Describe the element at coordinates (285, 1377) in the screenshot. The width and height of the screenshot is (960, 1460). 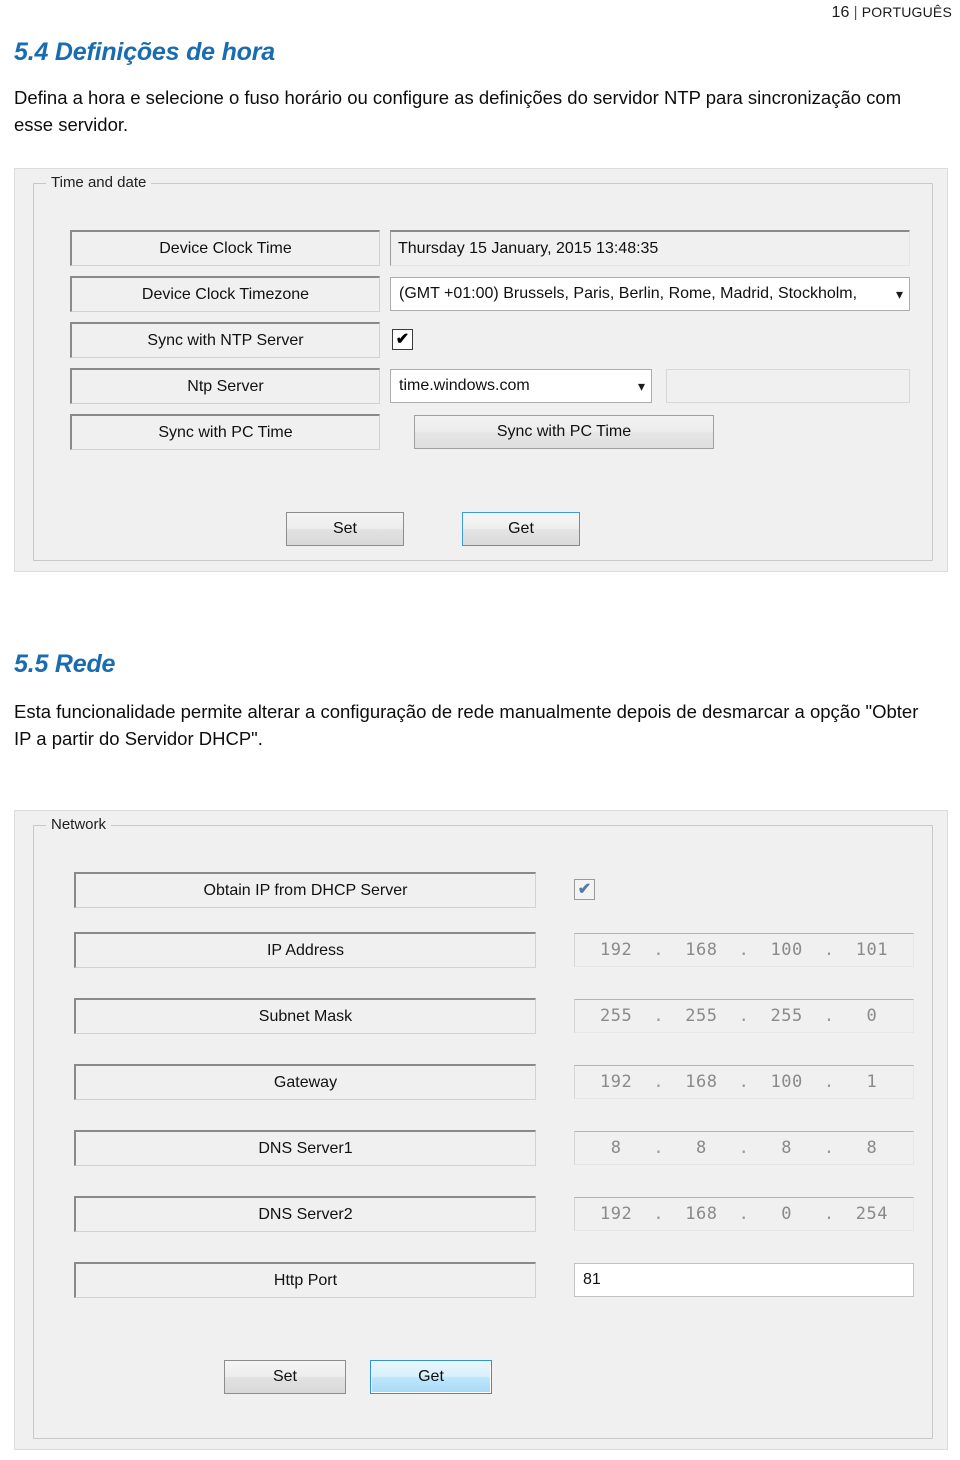
I see `network-set-button: Set` at that location.